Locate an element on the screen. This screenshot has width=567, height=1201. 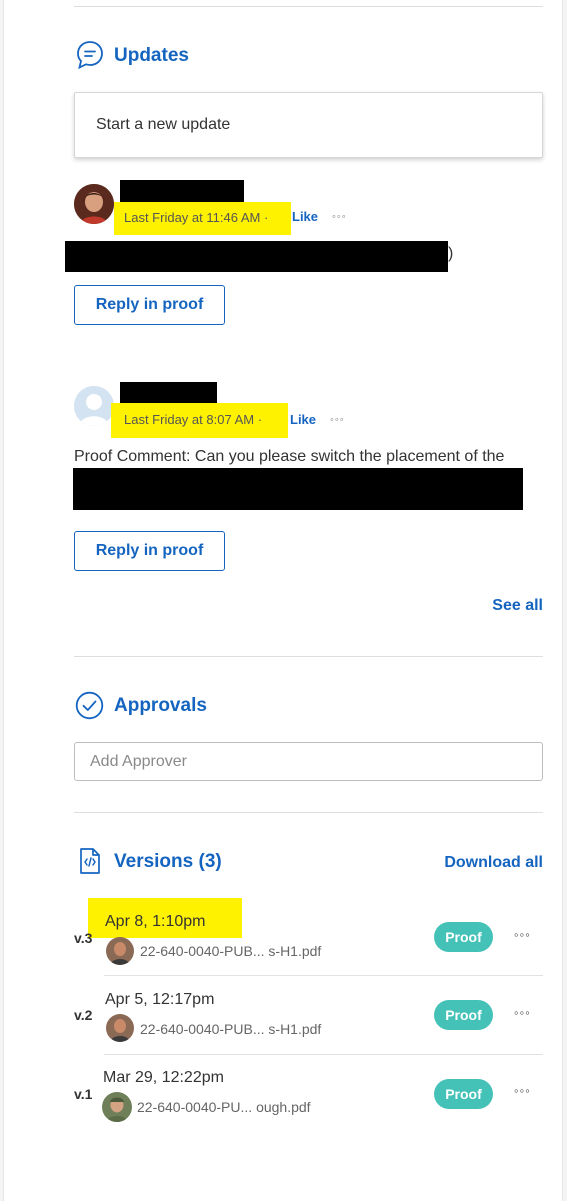
comment-text-tail: ) is located at coordinates (451, 253).